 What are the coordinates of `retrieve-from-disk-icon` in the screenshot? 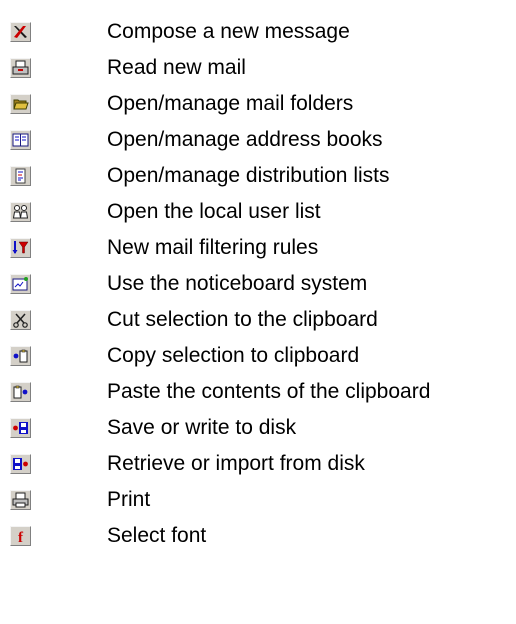 It's located at (20, 464).